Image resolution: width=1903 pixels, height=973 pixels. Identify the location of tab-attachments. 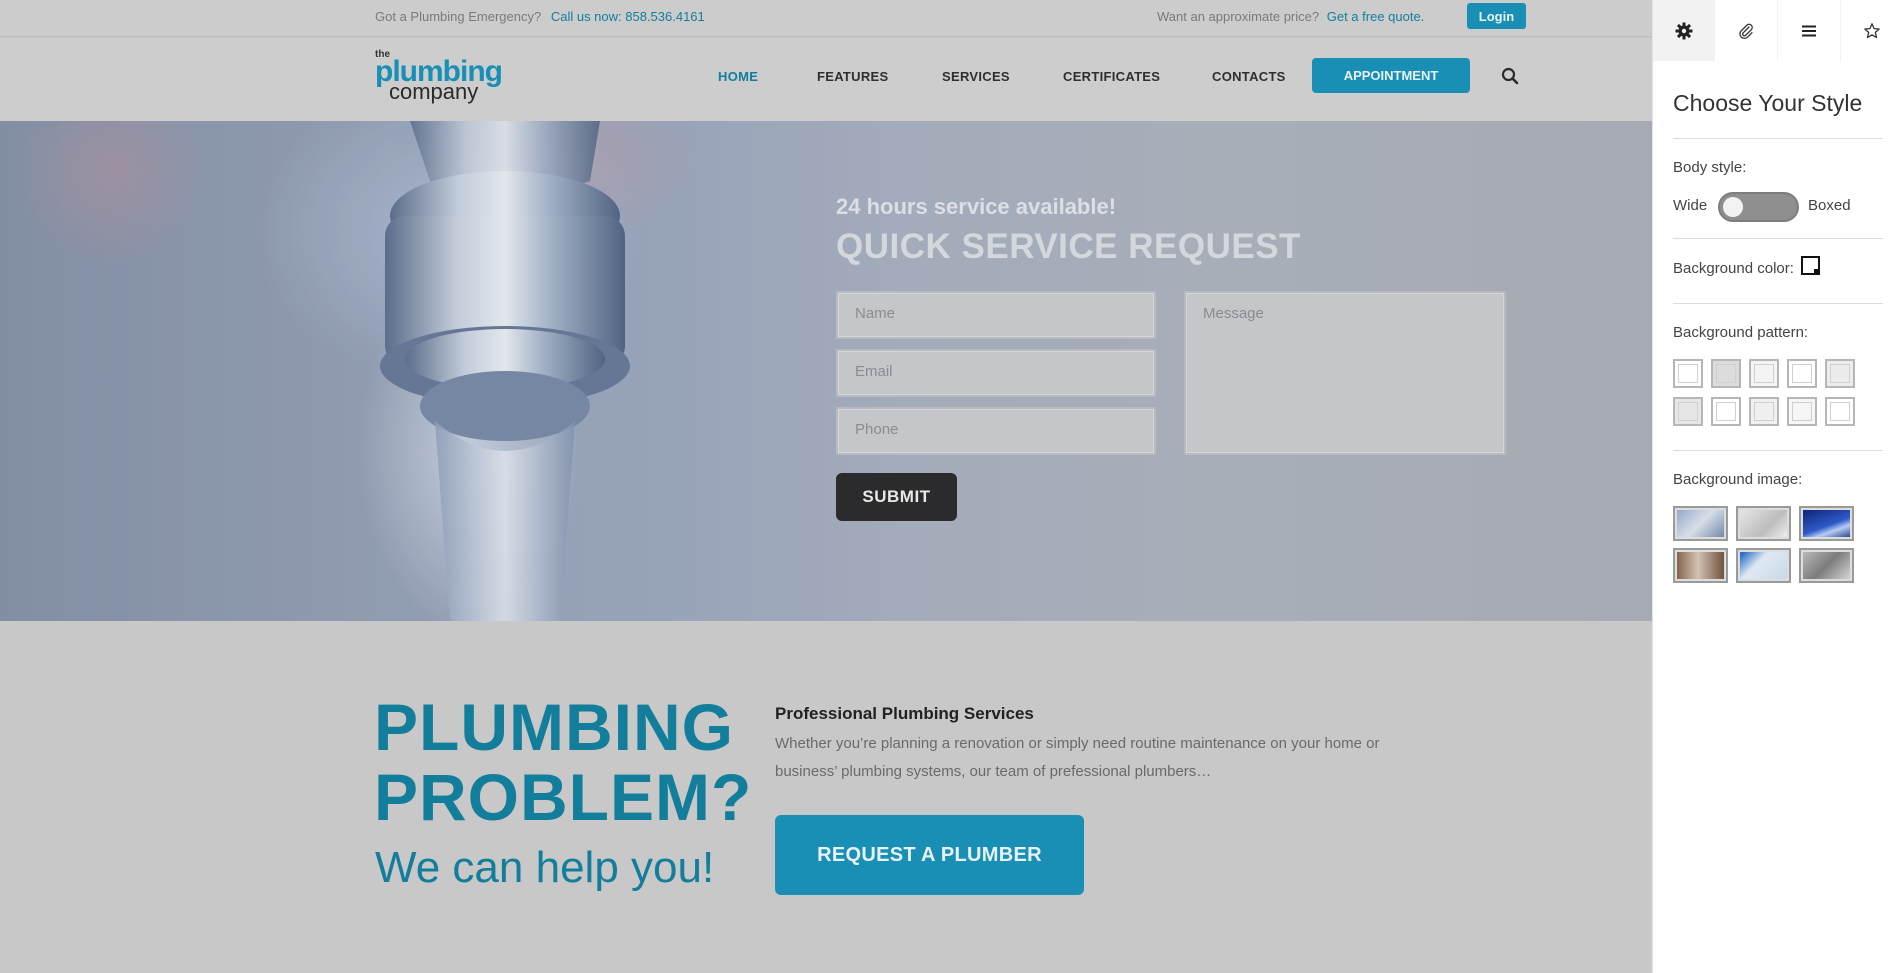
(1746, 30).